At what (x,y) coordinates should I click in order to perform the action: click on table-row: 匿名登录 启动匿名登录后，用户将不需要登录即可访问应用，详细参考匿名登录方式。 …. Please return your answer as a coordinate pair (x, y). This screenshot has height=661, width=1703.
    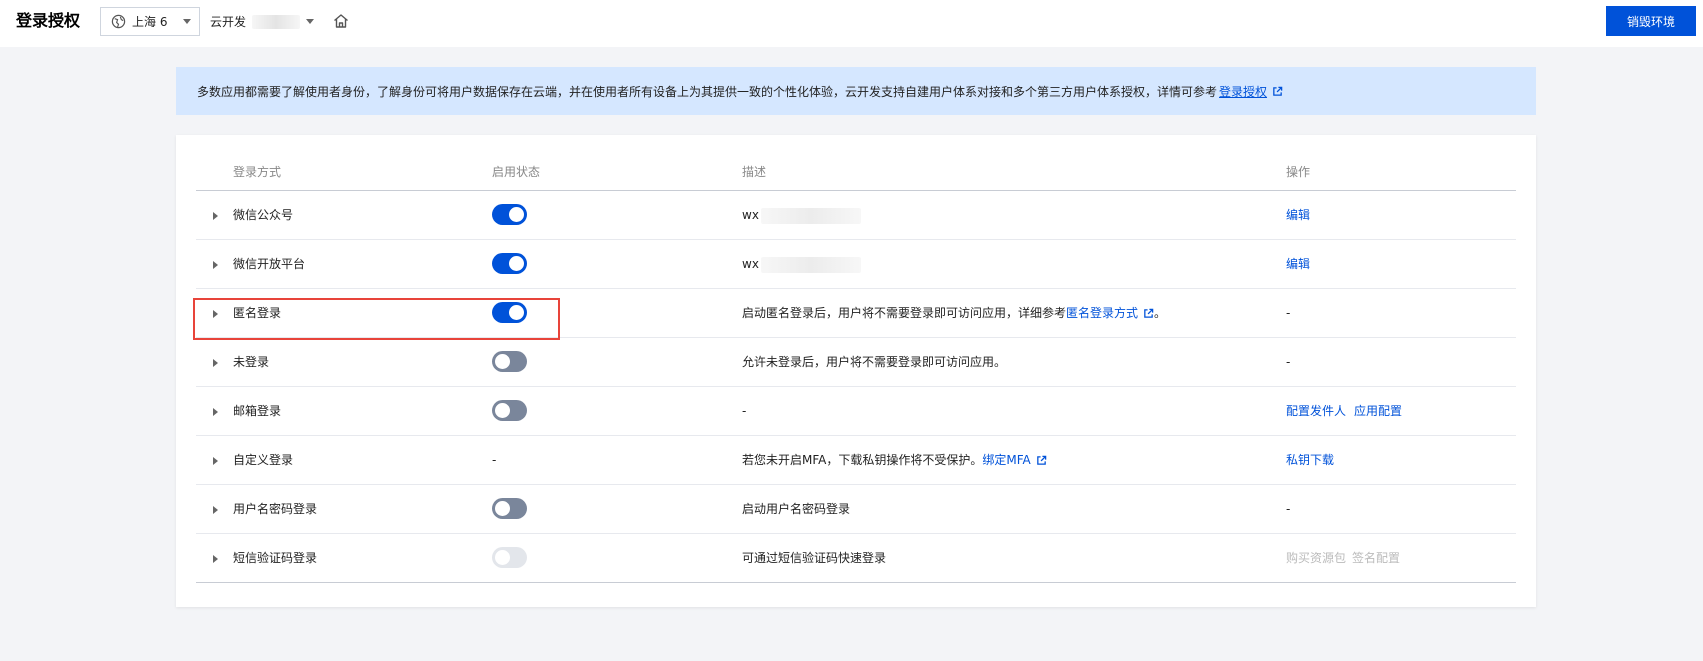
    Looking at the image, I should click on (856, 313).